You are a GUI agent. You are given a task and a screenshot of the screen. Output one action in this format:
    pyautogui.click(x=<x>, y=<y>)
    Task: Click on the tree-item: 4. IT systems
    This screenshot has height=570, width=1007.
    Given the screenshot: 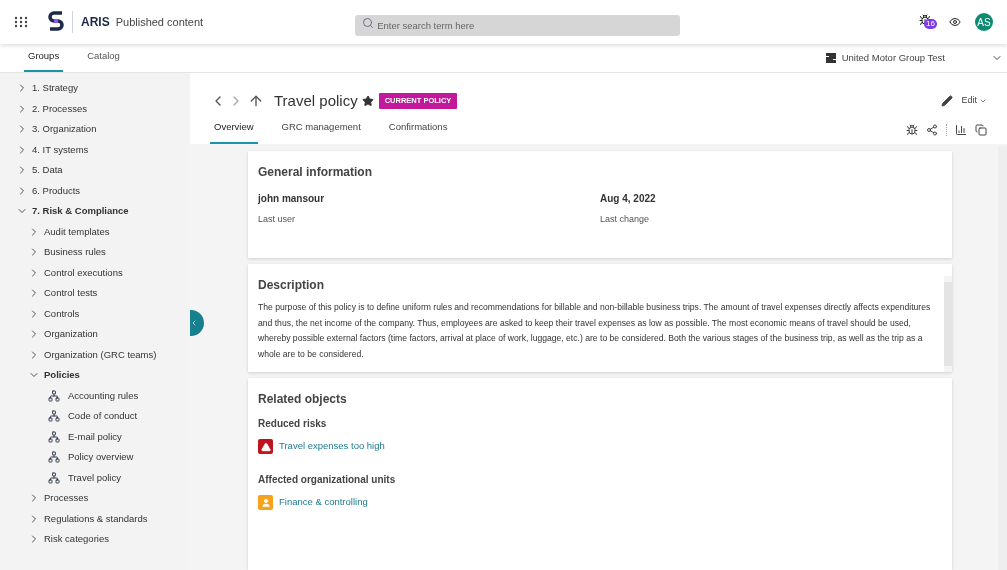 What is the action you would take?
    pyautogui.click(x=60, y=149)
    